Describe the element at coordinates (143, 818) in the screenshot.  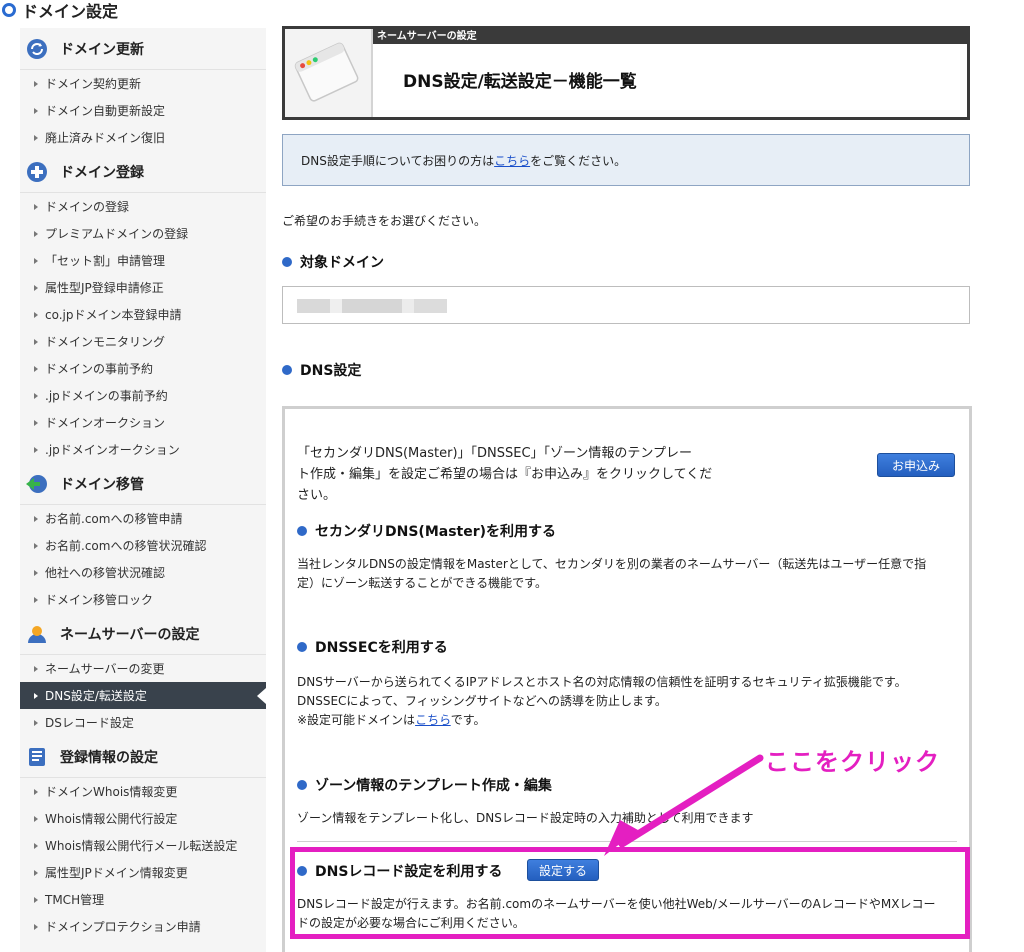
I see `sidebar-item-whois-proxy: Whois情報公開代行設定` at that location.